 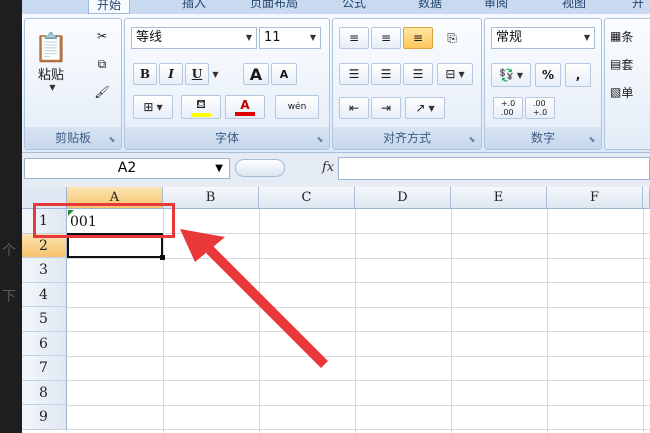 I want to click on annotation-arrow, so click(x=254, y=298).